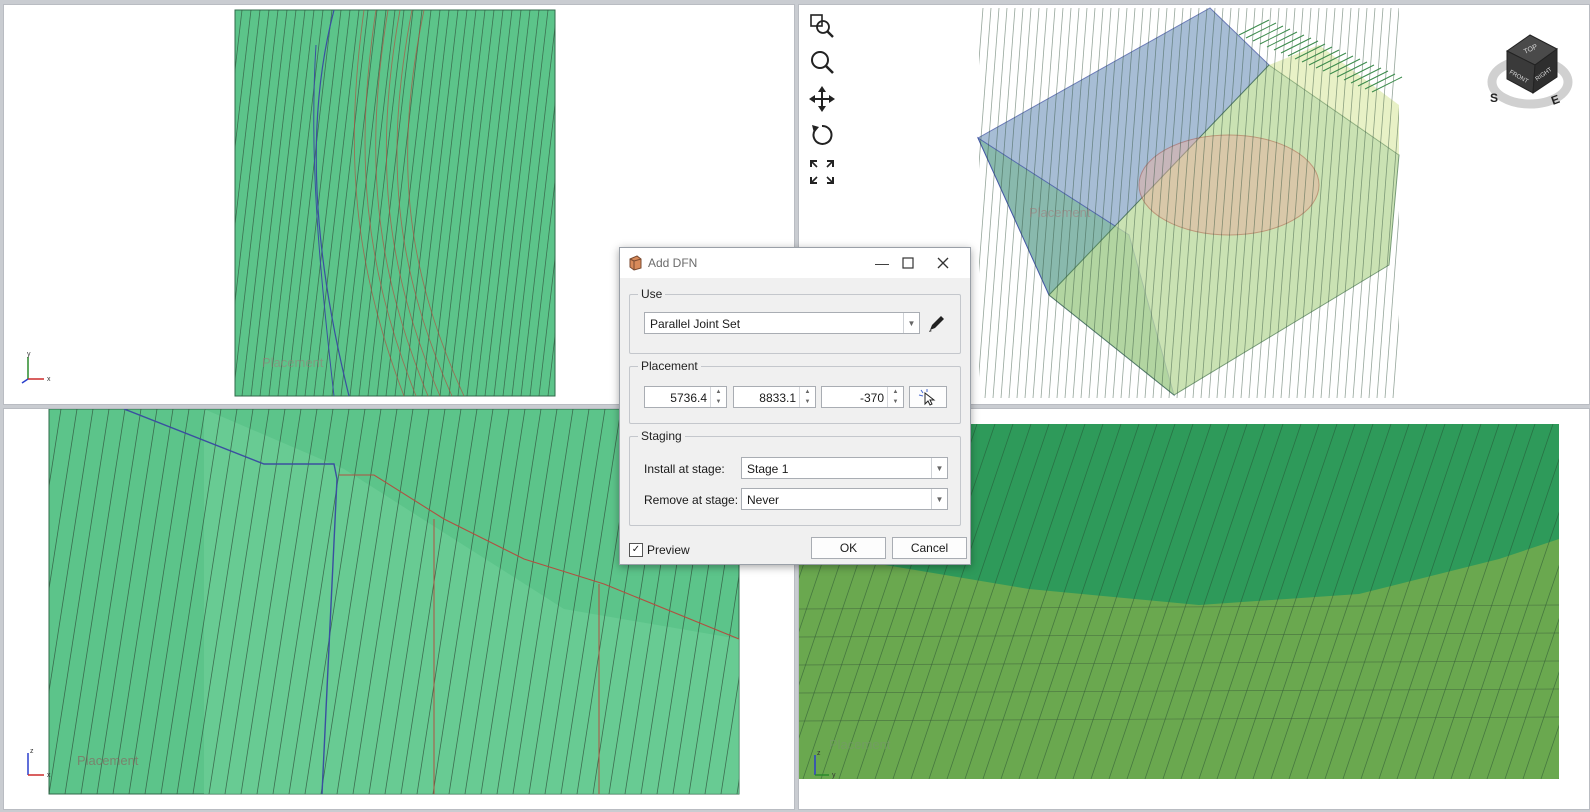 This screenshot has height=812, width=1590. Describe the element at coordinates (929, 548) in the screenshot. I see `cancel-button: Cancel` at that location.